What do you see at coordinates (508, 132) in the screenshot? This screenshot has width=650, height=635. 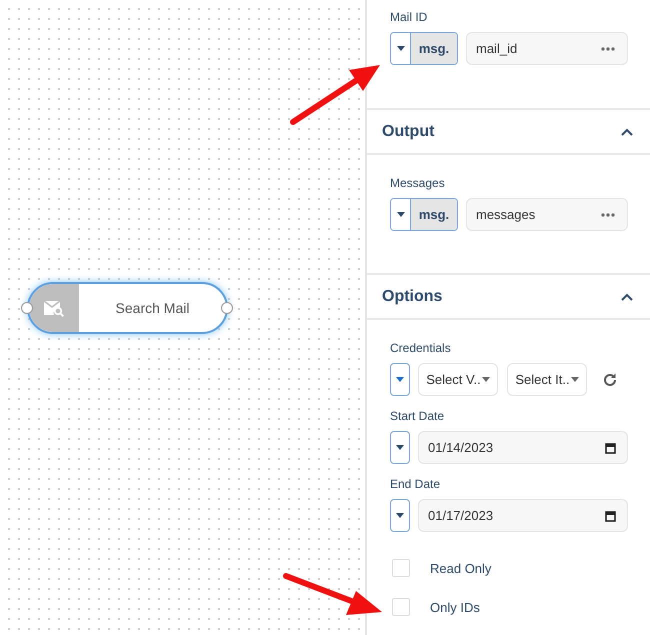 I see `section-header: Output` at bounding box center [508, 132].